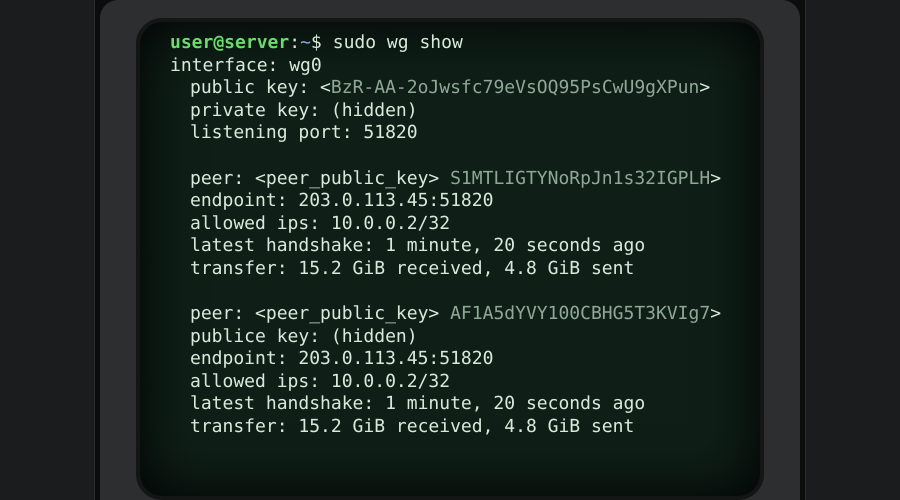 This screenshot has width=900, height=500. Describe the element at coordinates (230, 43) in the screenshot. I see `prompt-user: user@server` at that location.